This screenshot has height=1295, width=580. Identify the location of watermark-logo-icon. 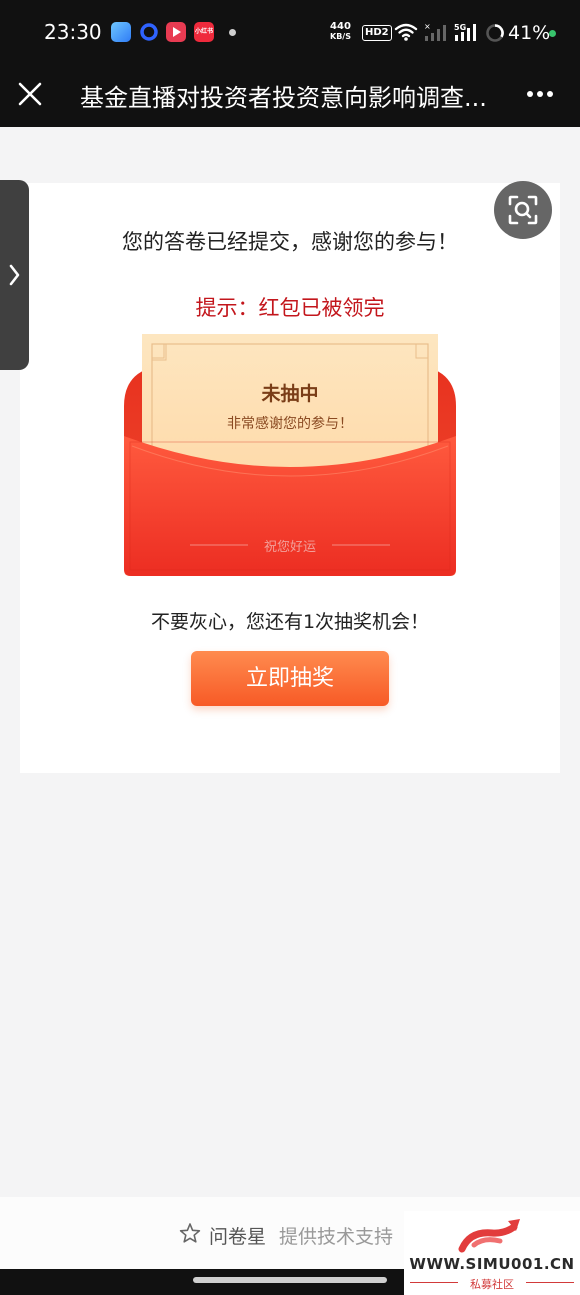
(489, 1236).